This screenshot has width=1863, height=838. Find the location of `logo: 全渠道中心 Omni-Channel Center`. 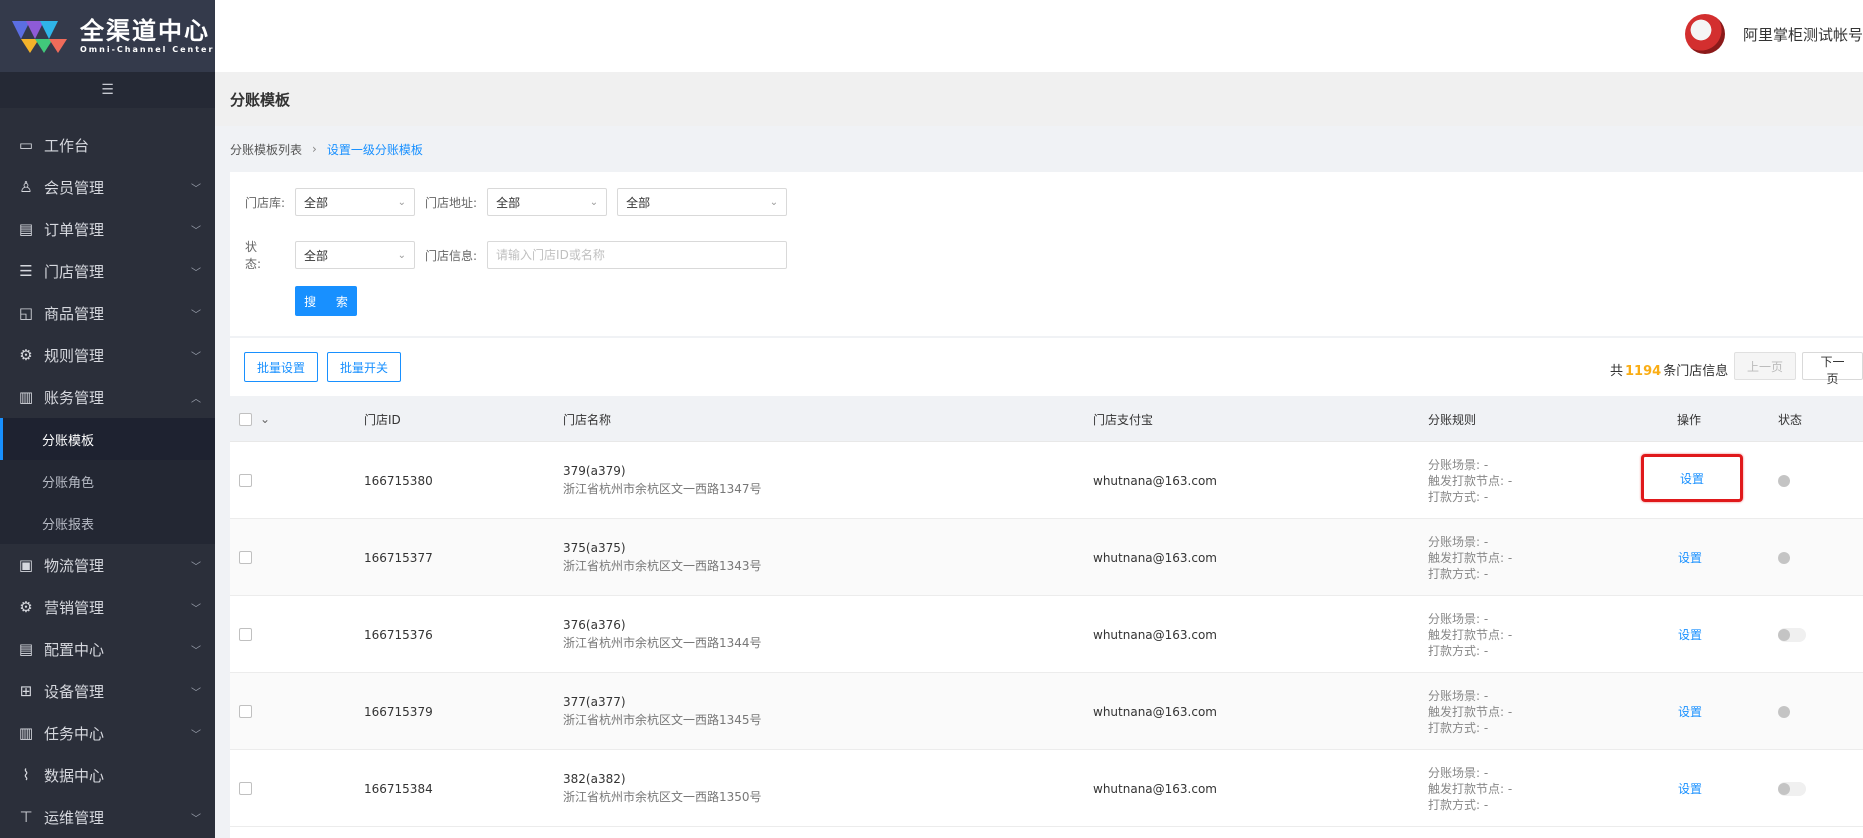

logo: 全渠道中心 Omni-Channel Center is located at coordinates (107, 36).